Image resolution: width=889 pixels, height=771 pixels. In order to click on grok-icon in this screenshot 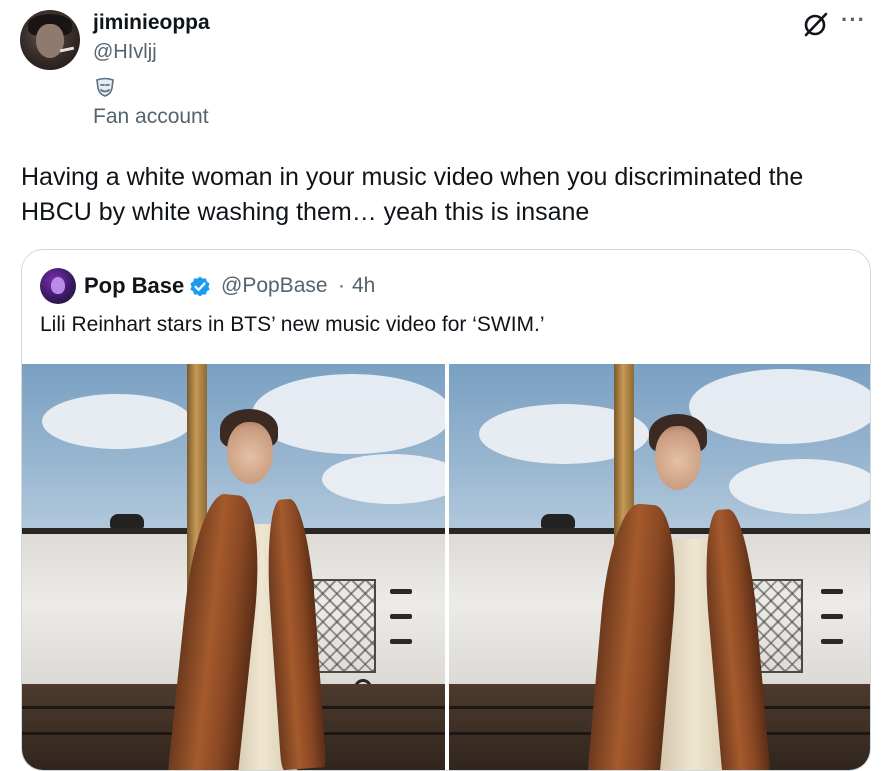, I will do `click(816, 24)`.